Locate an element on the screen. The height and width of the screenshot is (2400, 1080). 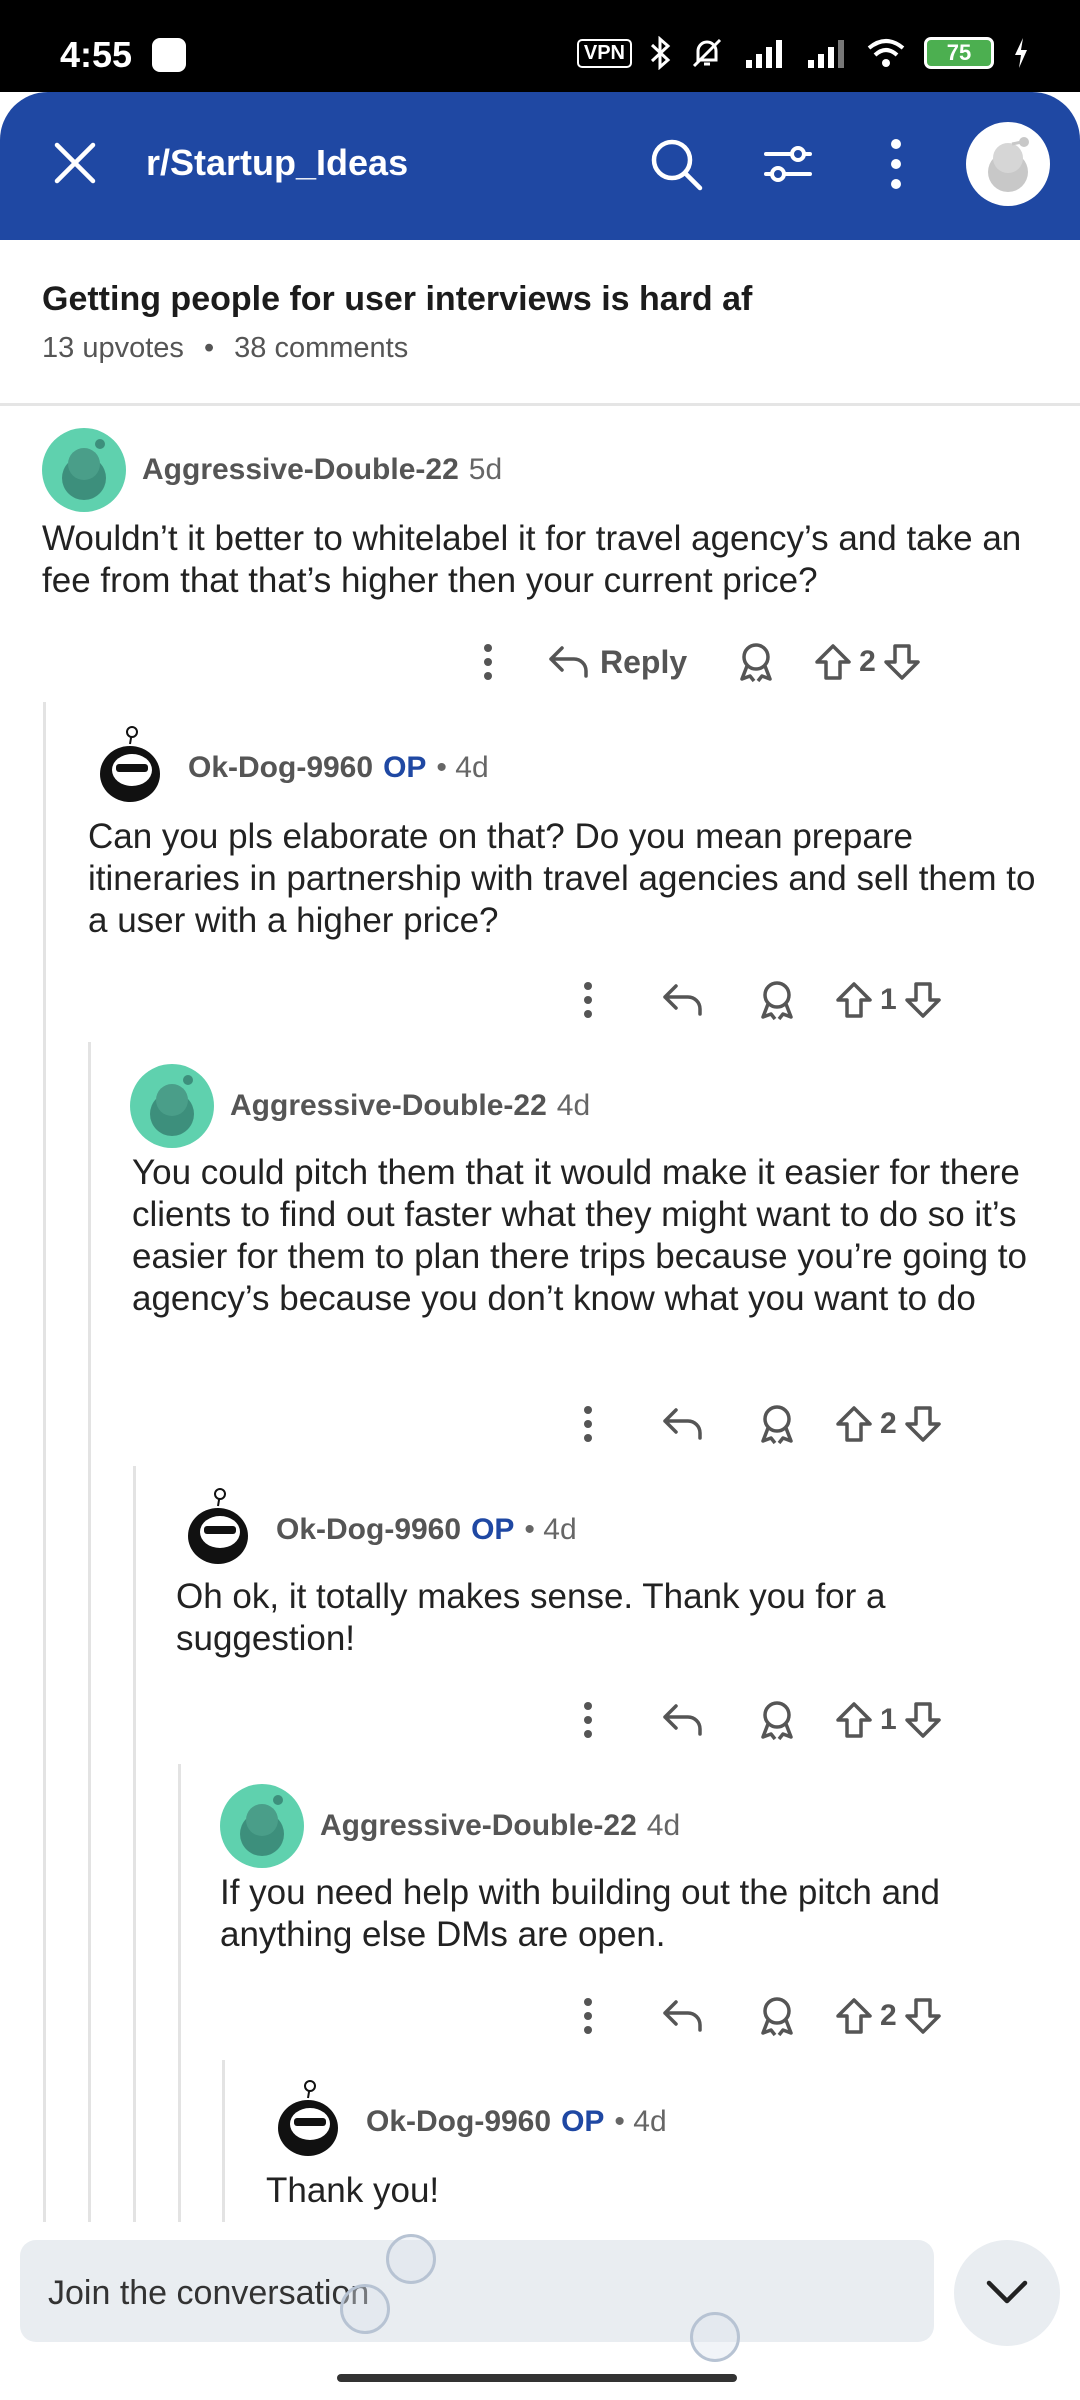
battery-icon: 75 is located at coordinates (959, 53).